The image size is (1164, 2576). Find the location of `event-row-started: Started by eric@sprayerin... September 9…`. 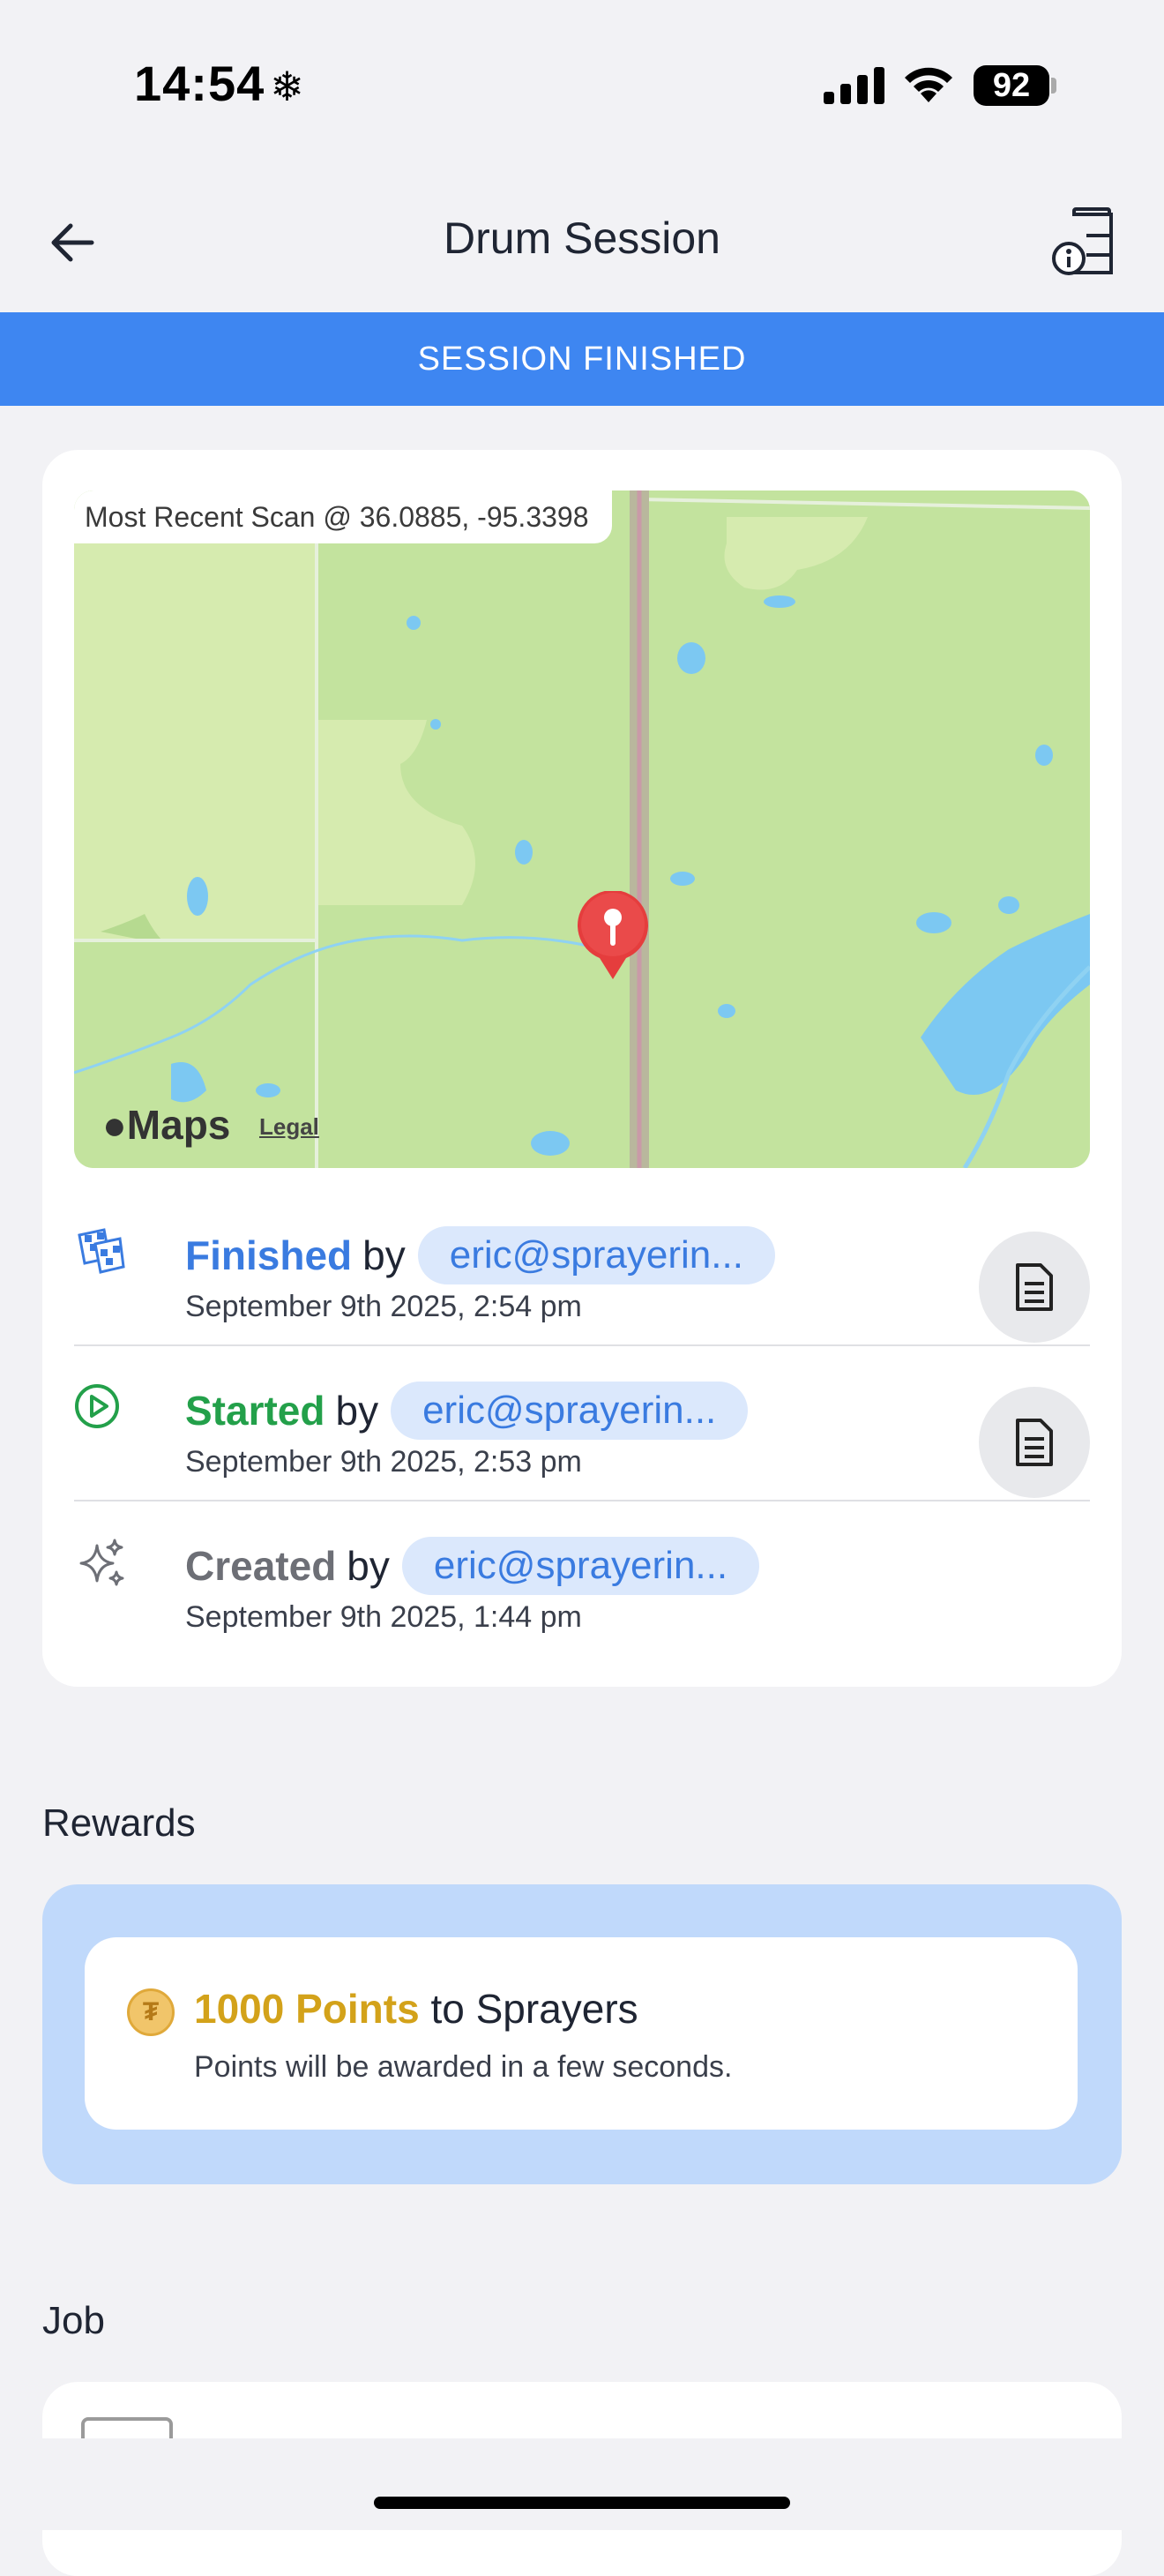

event-row-started: Started by eric@sprayerin... September 9… is located at coordinates (582, 1442).